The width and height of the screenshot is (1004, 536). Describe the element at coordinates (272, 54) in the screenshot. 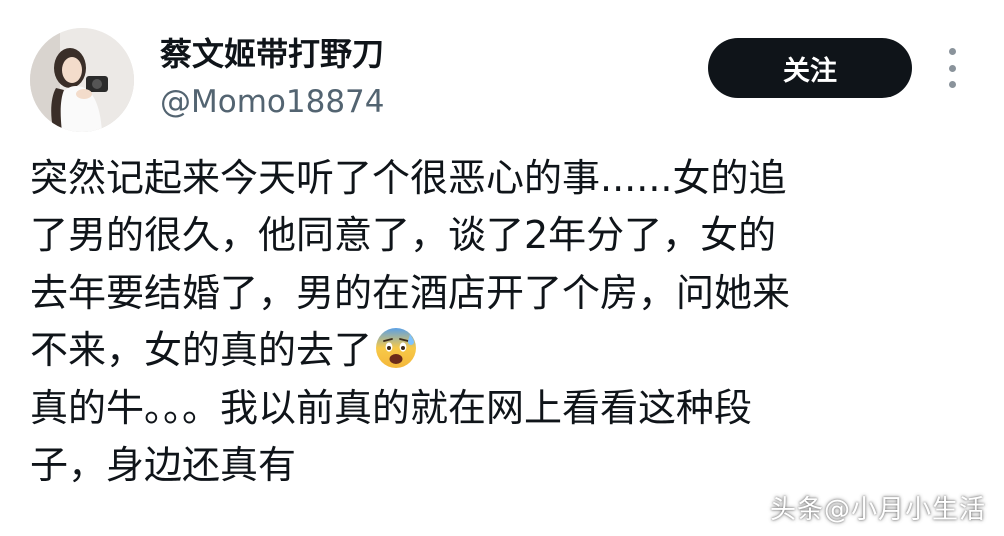

I see `author-display-name: 蔡文姬带打野刀` at that location.